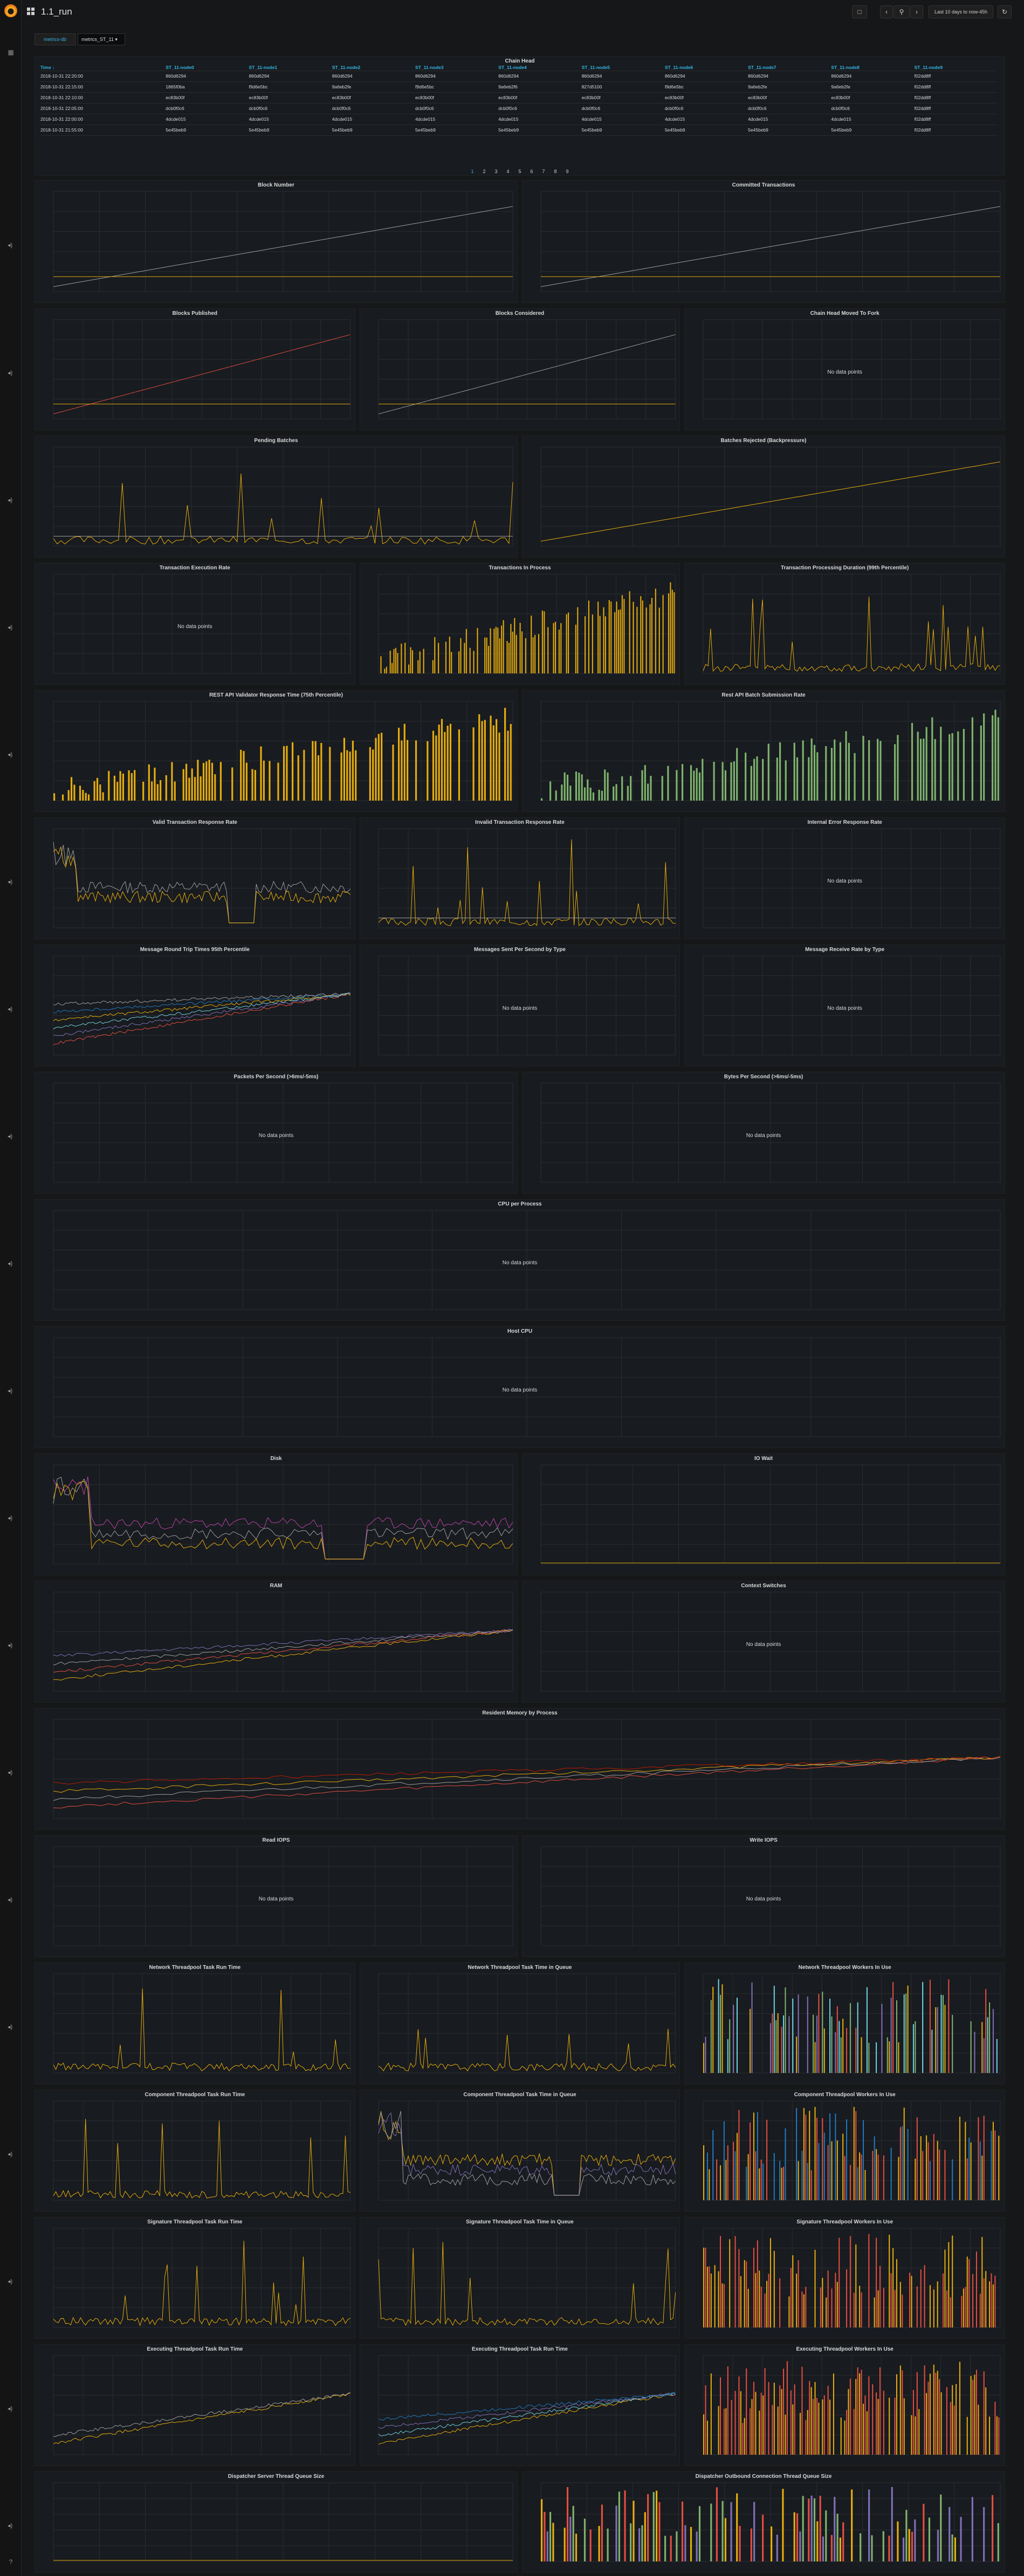  What do you see at coordinates (520, 1968) in the screenshot?
I see `panel-title: Network Threadpool Task Time in Queue` at bounding box center [520, 1968].